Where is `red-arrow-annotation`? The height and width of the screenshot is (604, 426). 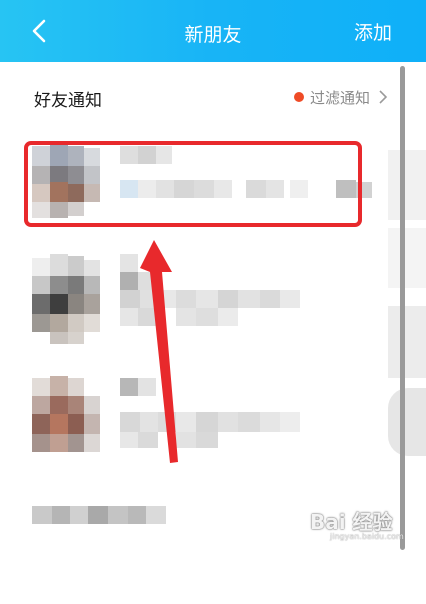 red-arrow-annotation is located at coordinates (159, 351).